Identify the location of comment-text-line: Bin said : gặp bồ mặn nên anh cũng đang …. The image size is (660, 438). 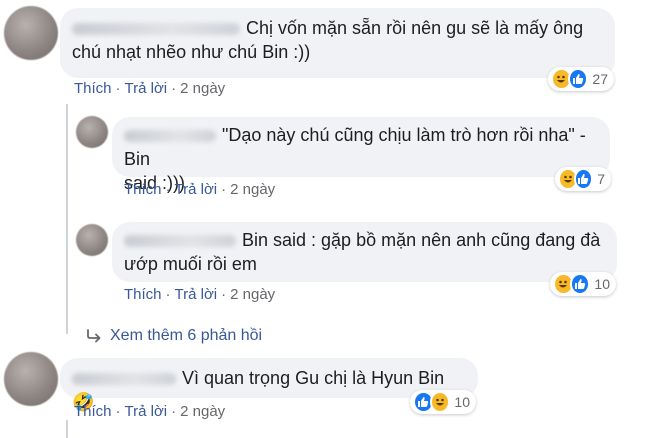
(421, 240).